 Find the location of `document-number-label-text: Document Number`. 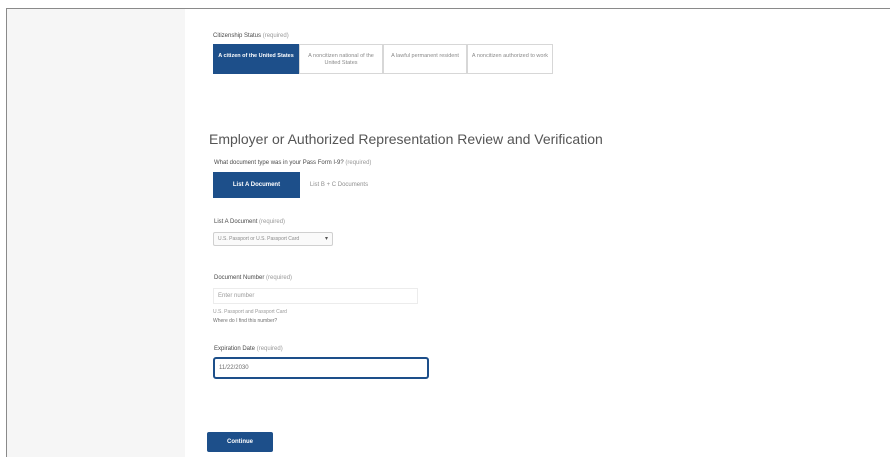

document-number-label-text: Document Number is located at coordinates (239, 278).